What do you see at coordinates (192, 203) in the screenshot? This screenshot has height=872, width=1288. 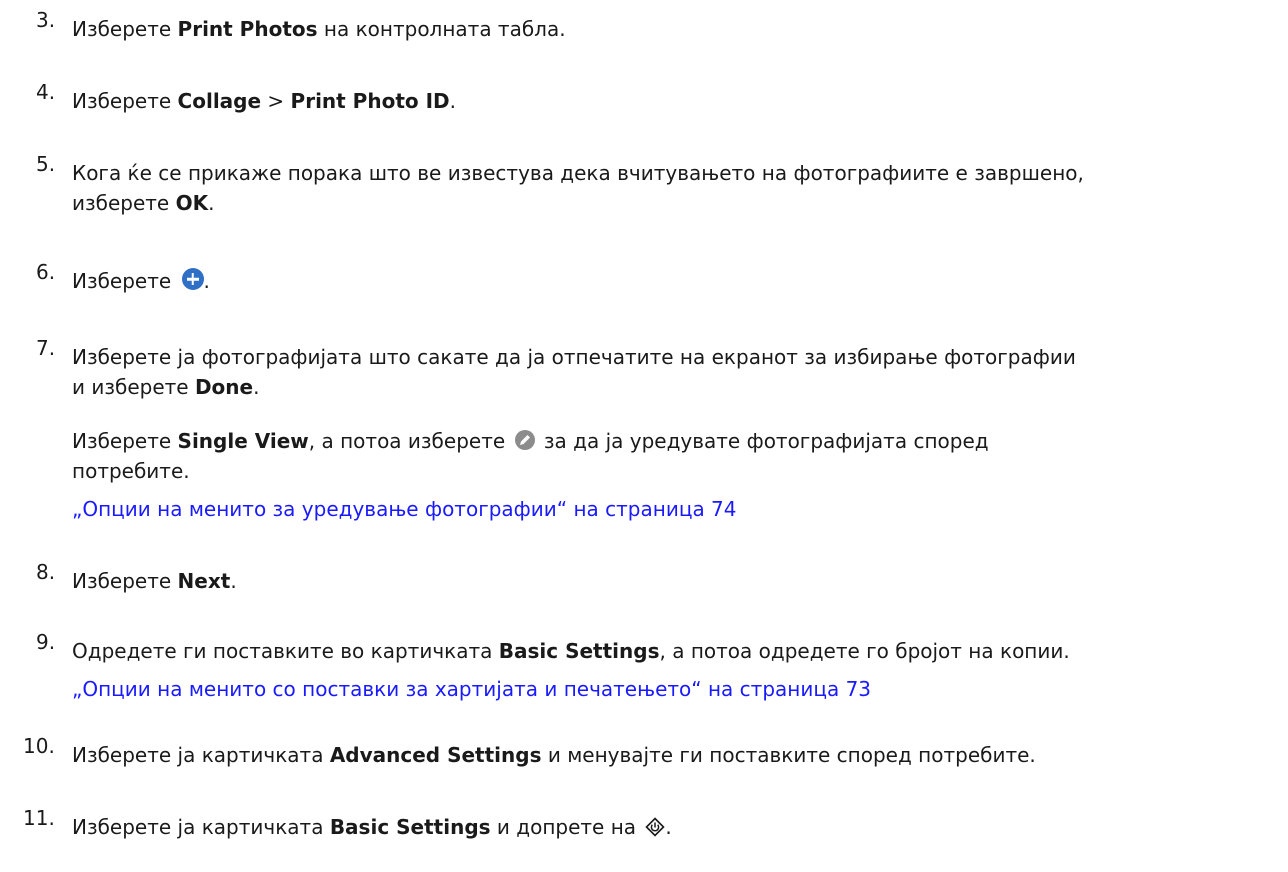 I see `button-ok-label: OK` at bounding box center [192, 203].